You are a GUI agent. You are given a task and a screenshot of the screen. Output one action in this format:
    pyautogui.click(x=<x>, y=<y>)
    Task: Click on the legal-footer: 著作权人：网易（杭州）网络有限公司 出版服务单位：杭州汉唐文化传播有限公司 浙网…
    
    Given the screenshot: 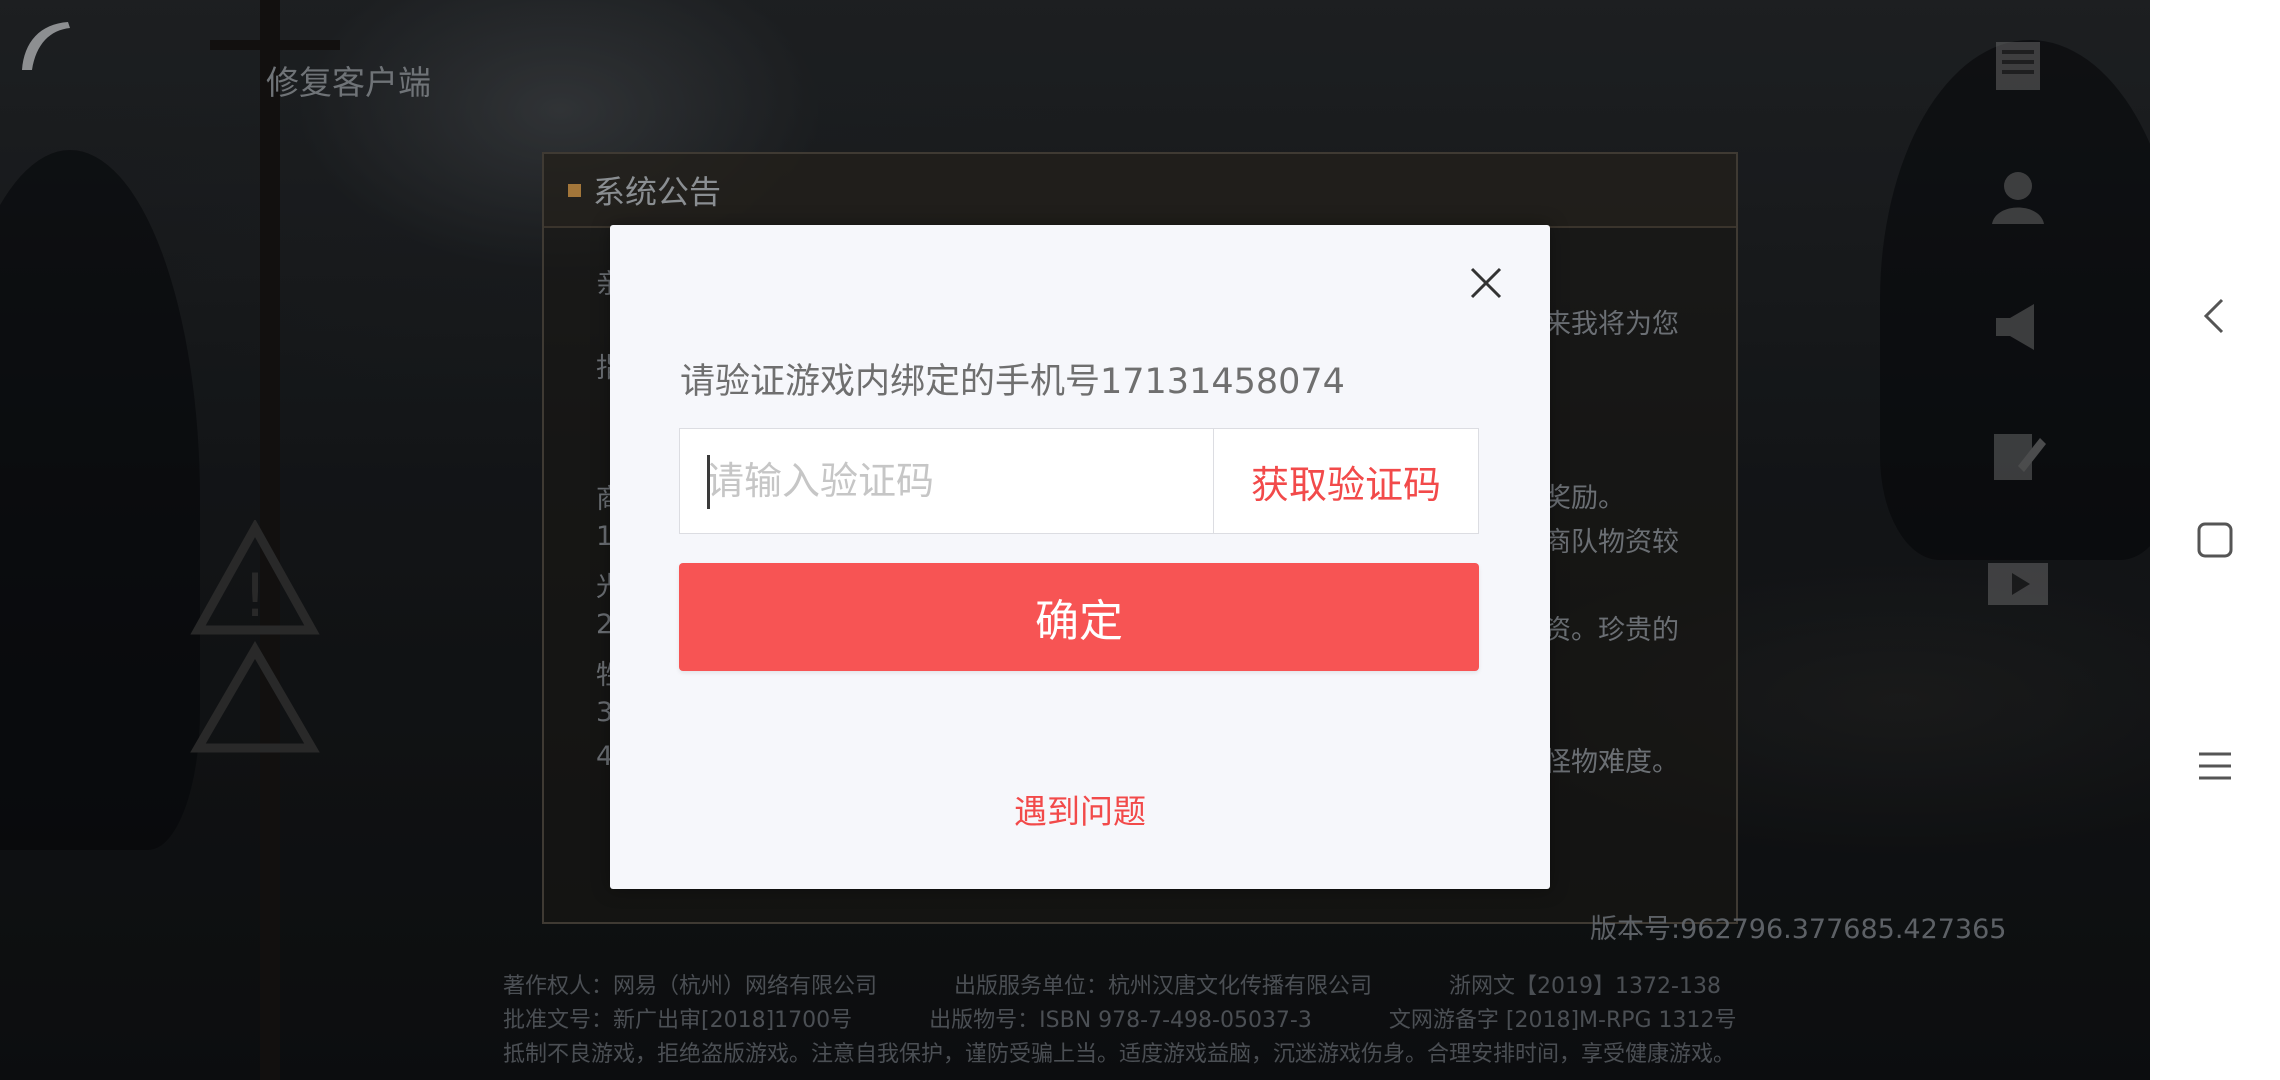 What is the action you would take?
    pyautogui.click(x=1153, y=1019)
    